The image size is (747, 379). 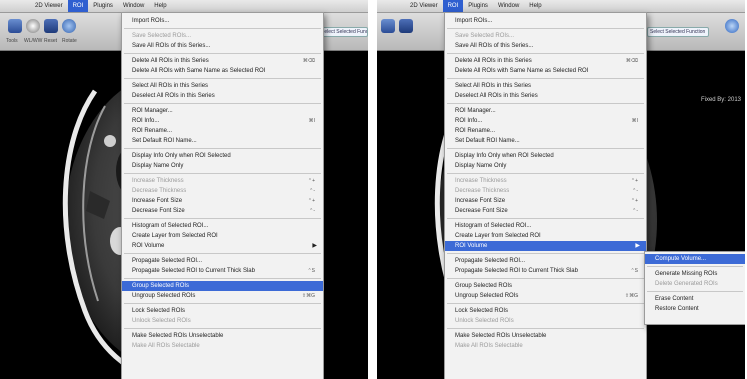 What do you see at coordinates (482, 191) in the screenshot?
I see `menu-item-label: Decrease Thickness` at bounding box center [482, 191].